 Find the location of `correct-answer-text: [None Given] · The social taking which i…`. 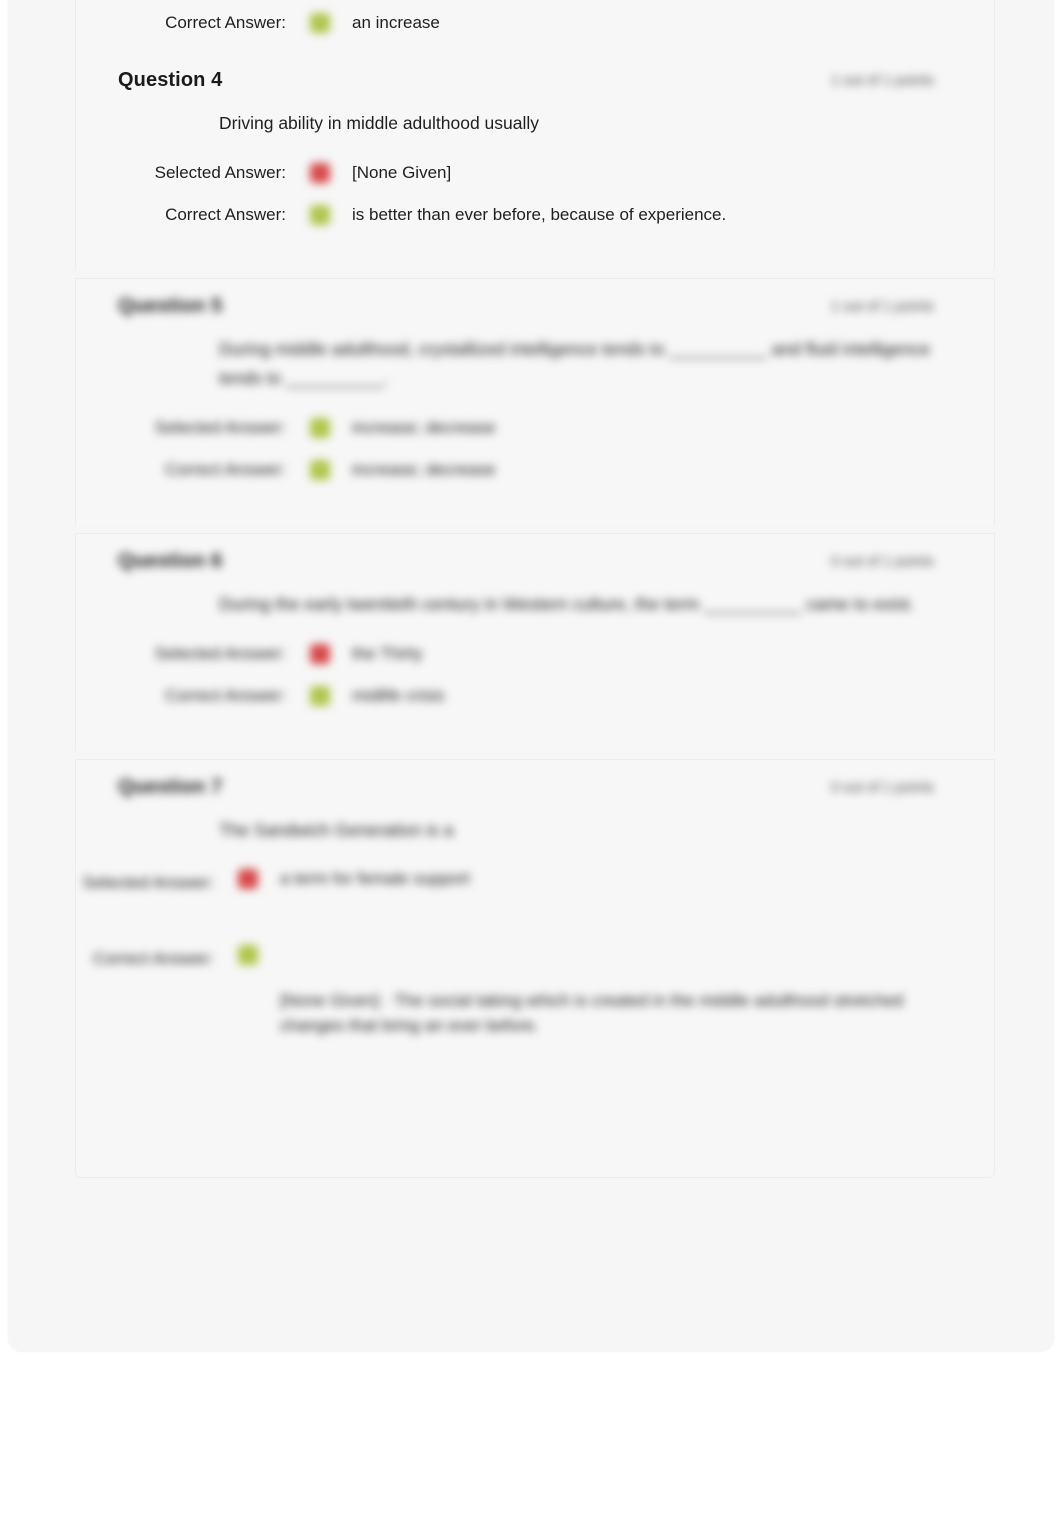

correct-answer-text: [None Given] · The social taking which i… is located at coordinates (592, 1013).